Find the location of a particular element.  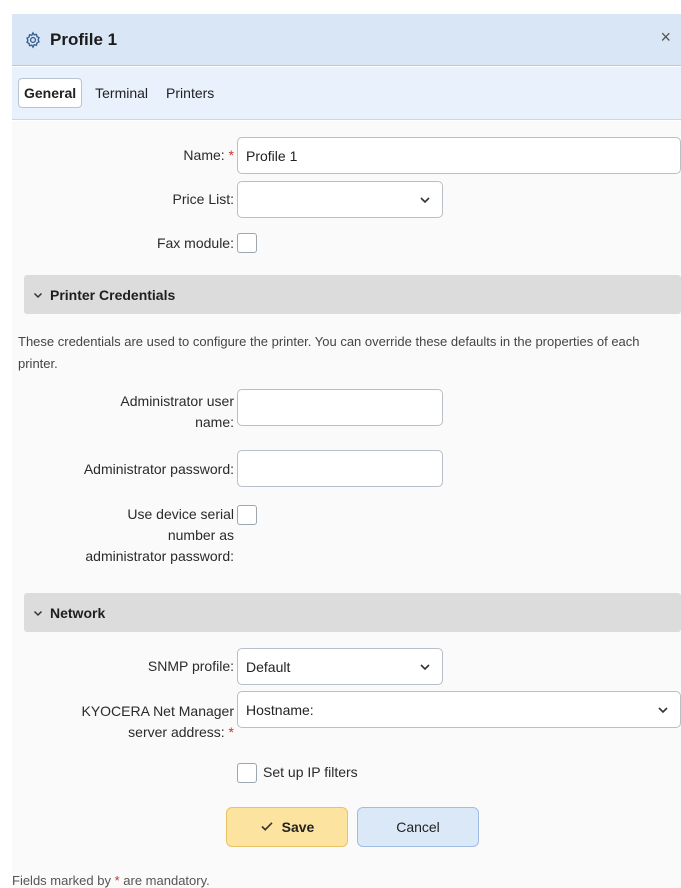

knm-server-label: KYOCERA Net Manager server address: * is located at coordinates (157, 721).